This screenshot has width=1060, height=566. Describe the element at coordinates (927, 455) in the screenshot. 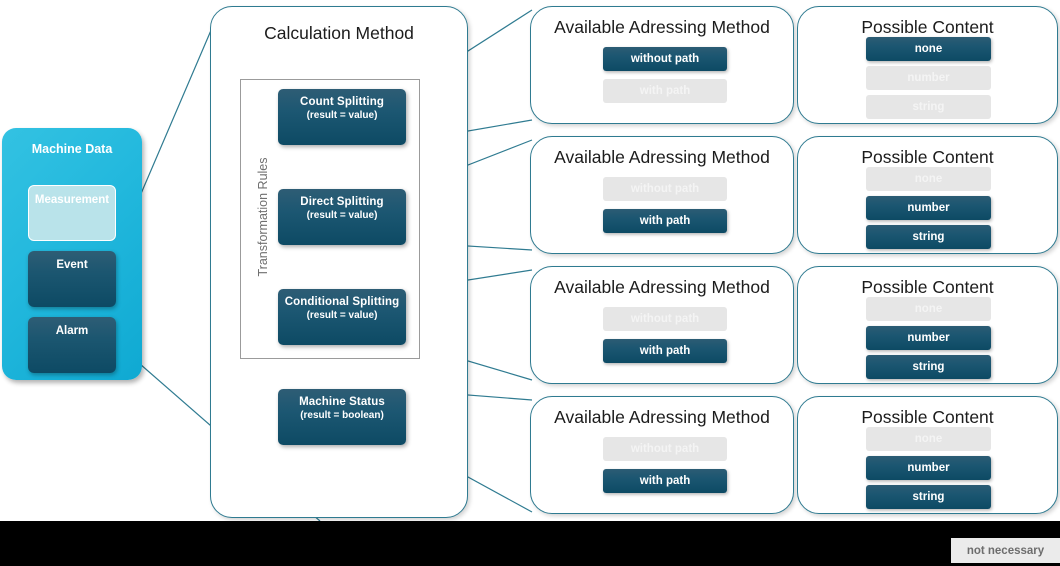

I see `content-panel-row-4: Possible Content none number string` at that location.